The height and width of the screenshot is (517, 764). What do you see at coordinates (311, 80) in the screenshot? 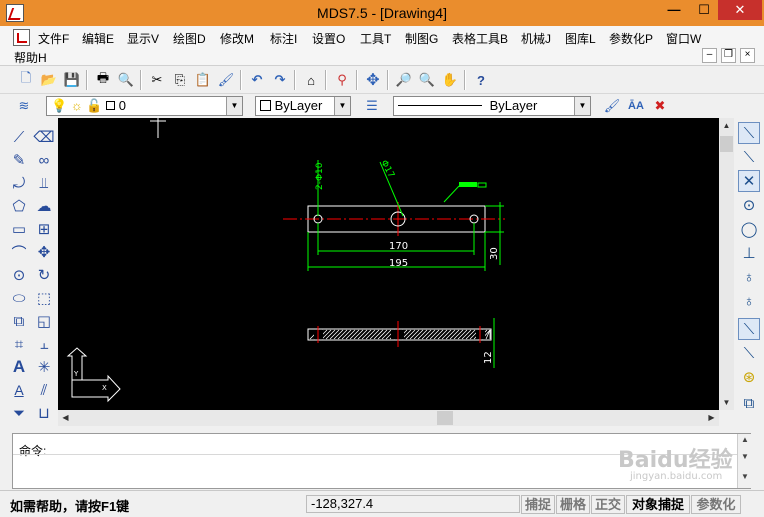
I see `block-icon: ⌂` at bounding box center [311, 80].